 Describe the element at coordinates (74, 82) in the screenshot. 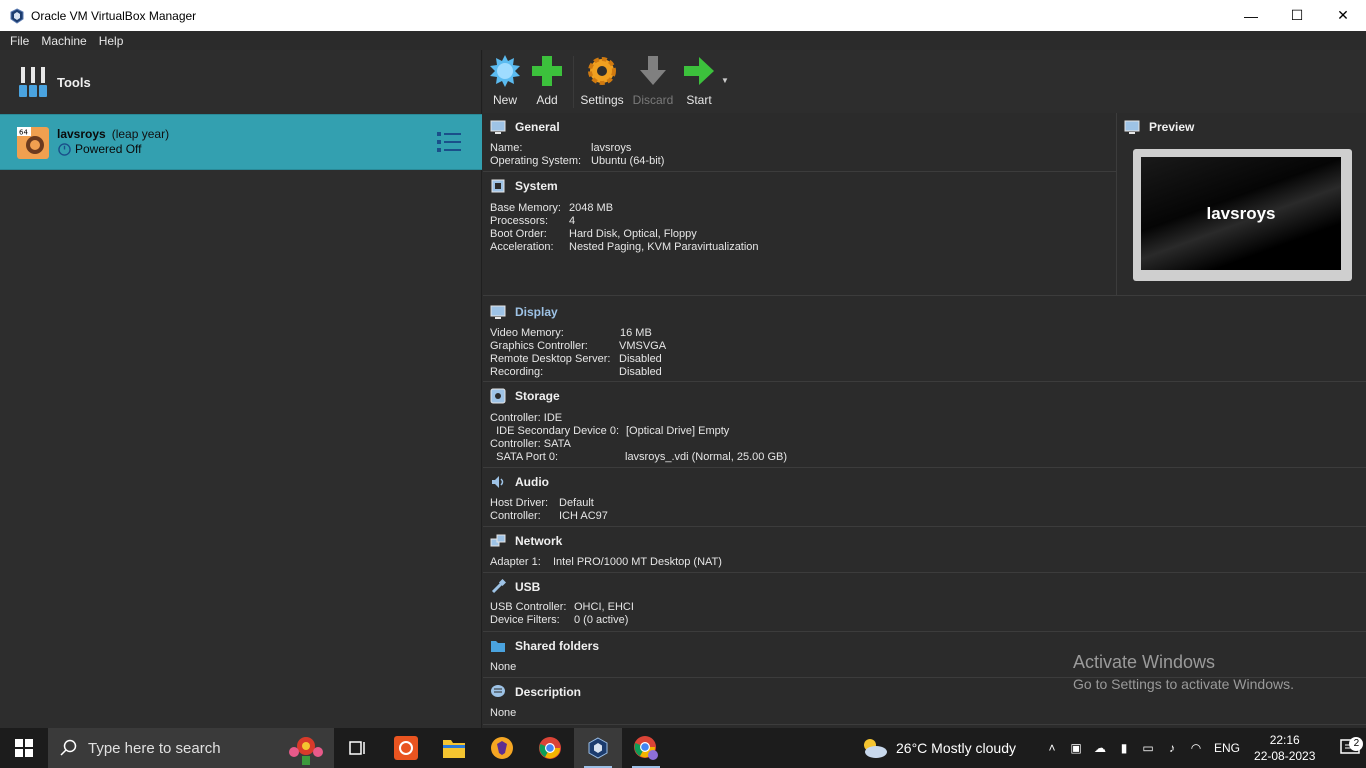

I see `tools-label: Tools` at that location.